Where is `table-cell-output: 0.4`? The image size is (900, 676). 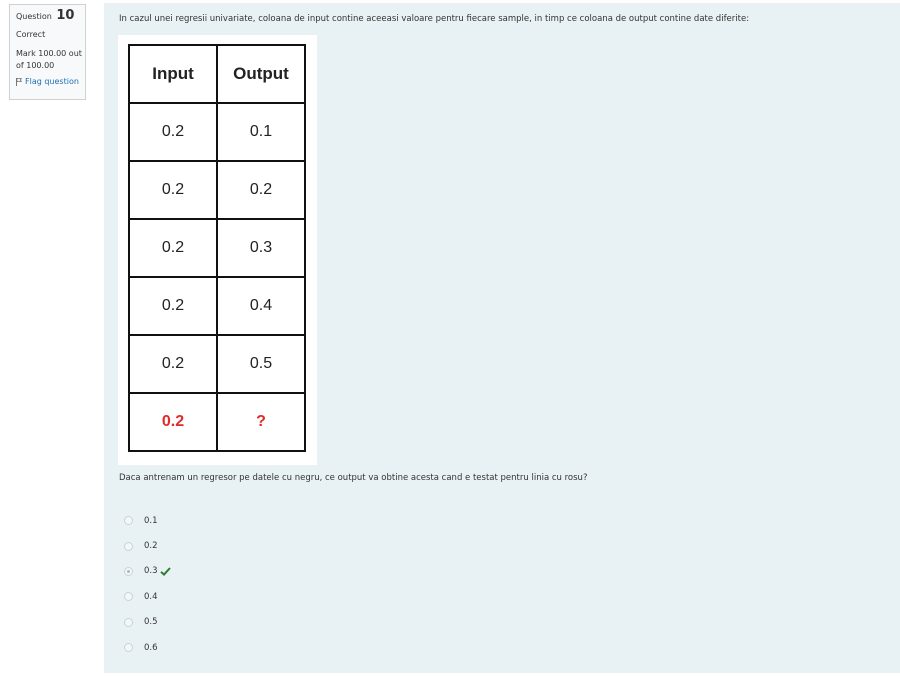
table-cell-output: 0.4 is located at coordinates (261, 306).